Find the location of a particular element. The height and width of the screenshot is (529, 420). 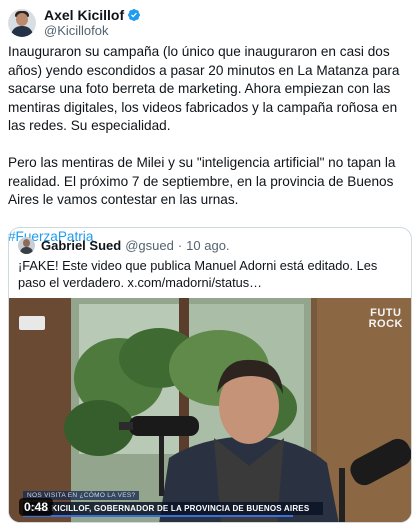

lower-third-bar is located at coordinates (158, 516).